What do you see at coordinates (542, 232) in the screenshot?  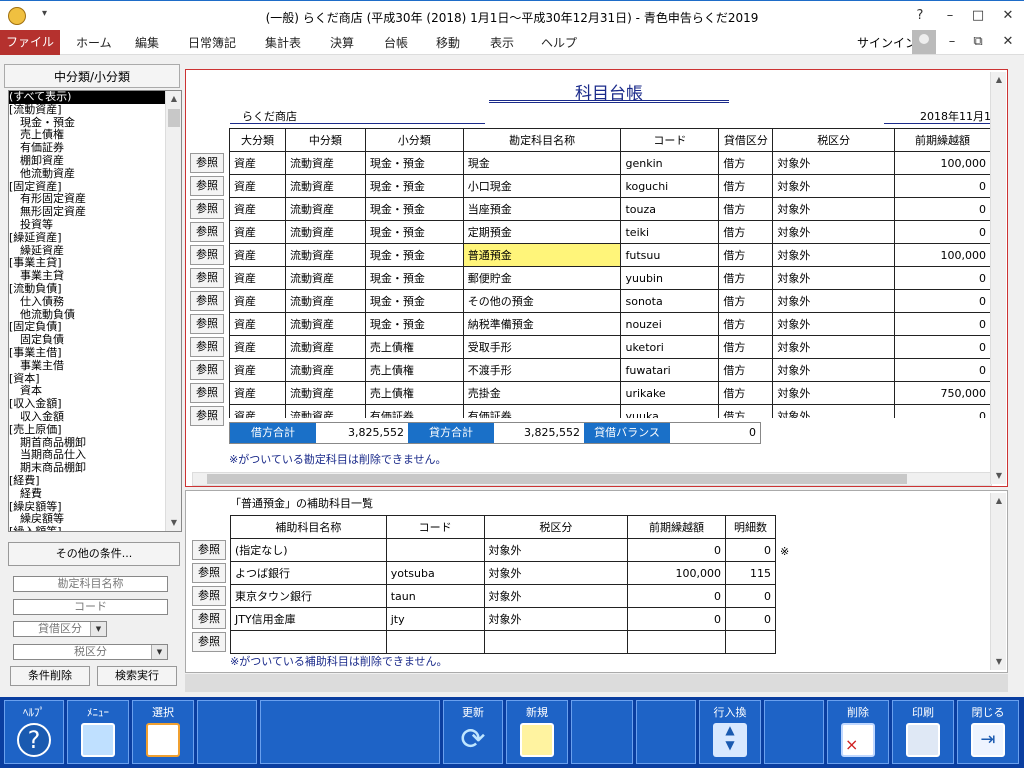 I see `ledger-cell: 定期預金` at bounding box center [542, 232].